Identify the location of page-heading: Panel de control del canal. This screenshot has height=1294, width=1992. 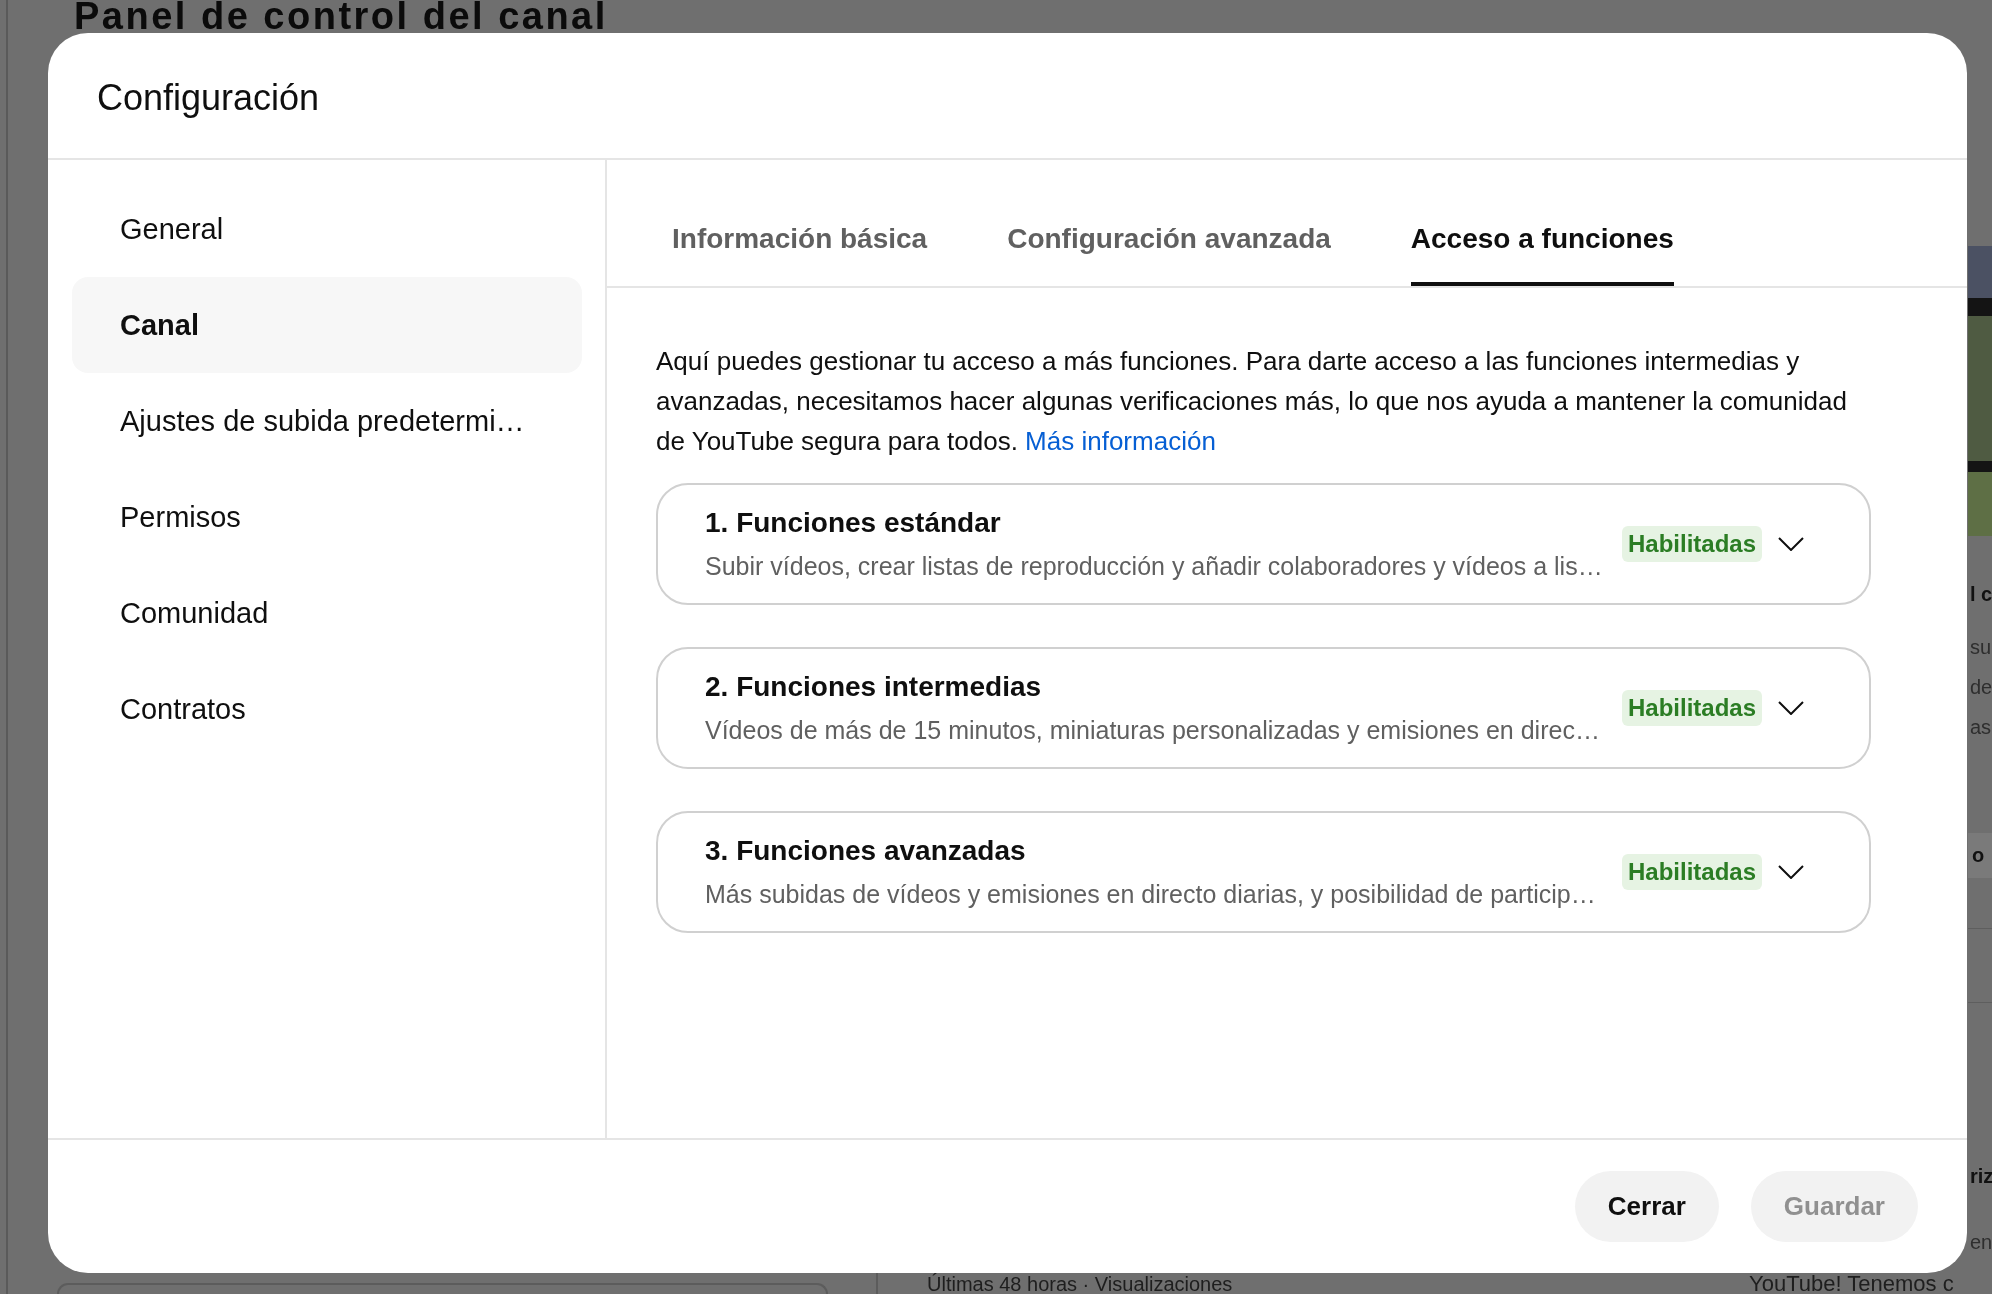
(341, 16).